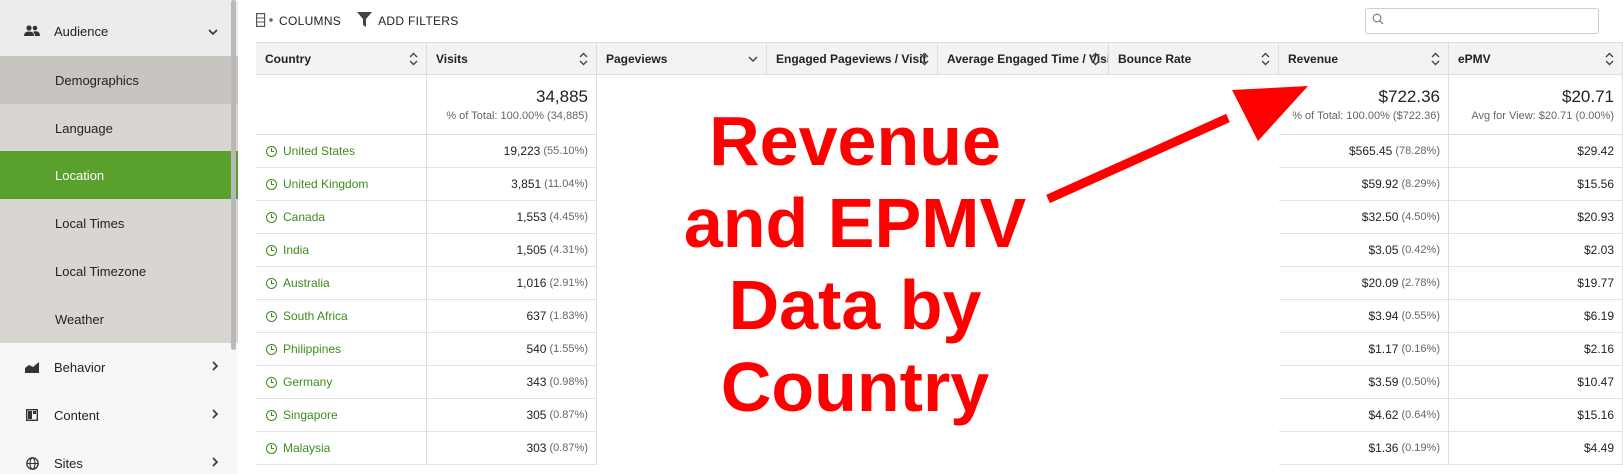 The image size is (1623, 474). Describe the element at coordinates (855, 387) in the screenshot. I see `annotation-line: Country` at that location.